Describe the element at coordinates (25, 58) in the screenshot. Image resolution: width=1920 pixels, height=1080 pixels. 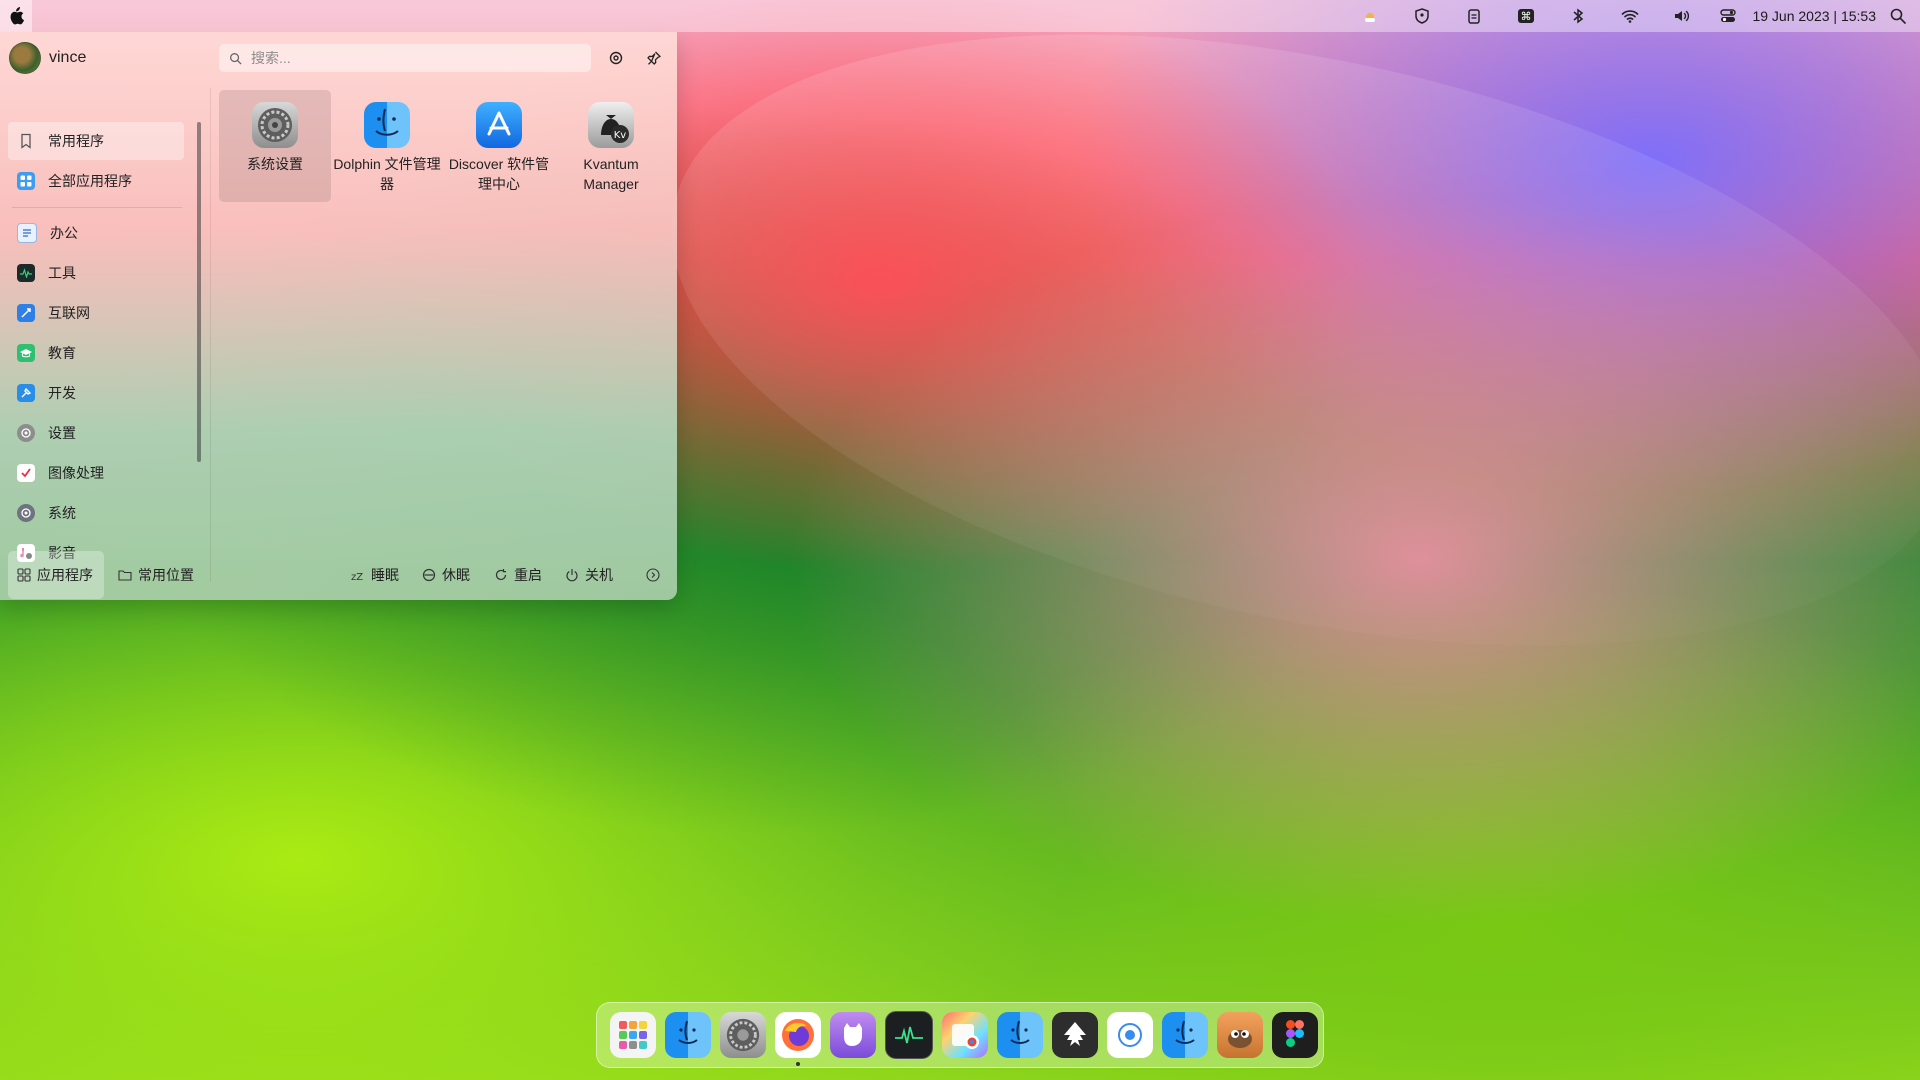
I see `avatar` at that location.